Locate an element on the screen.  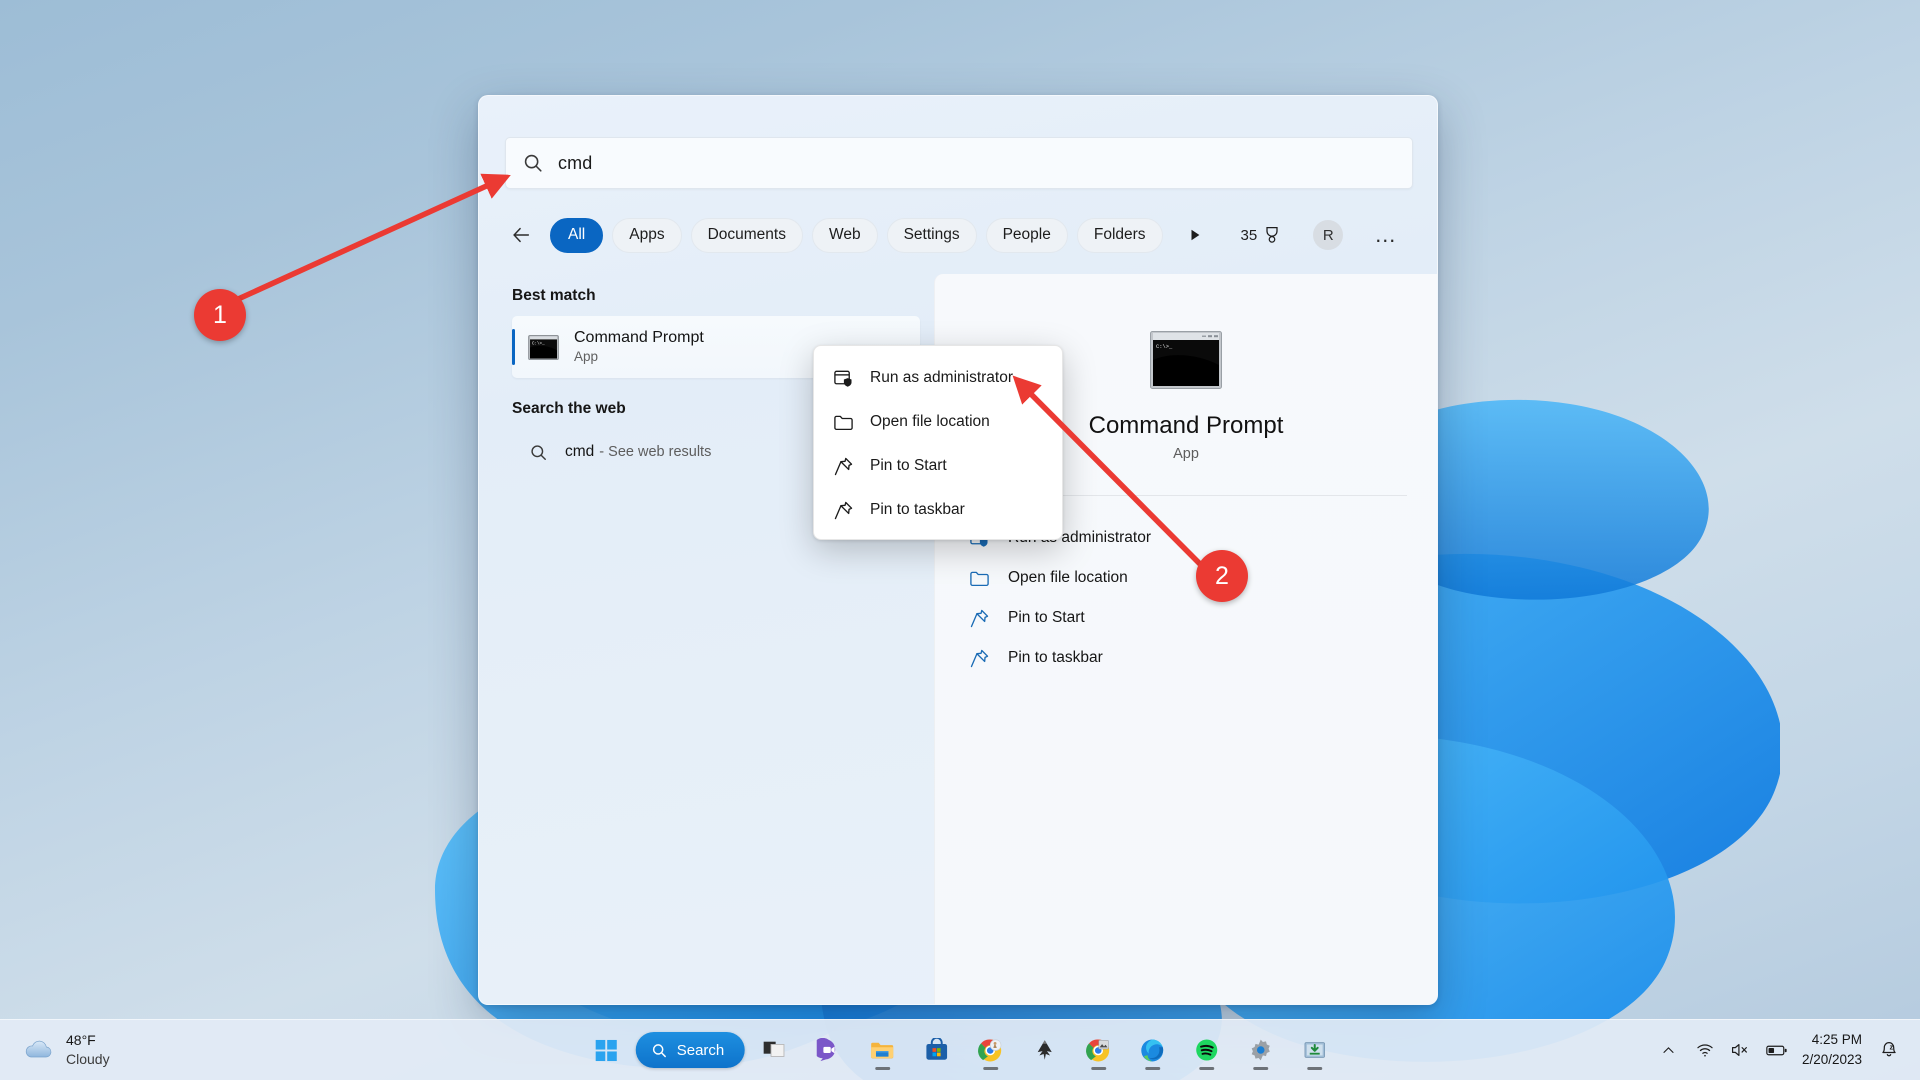
weather-widget: 48°F Cloudy is located at coordinates (66, 1050).